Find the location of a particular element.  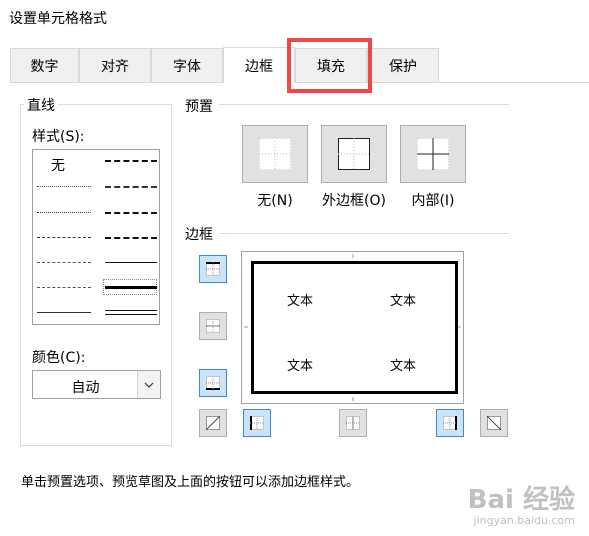

tab-number: 数字 is located at coordinates (44, 65).